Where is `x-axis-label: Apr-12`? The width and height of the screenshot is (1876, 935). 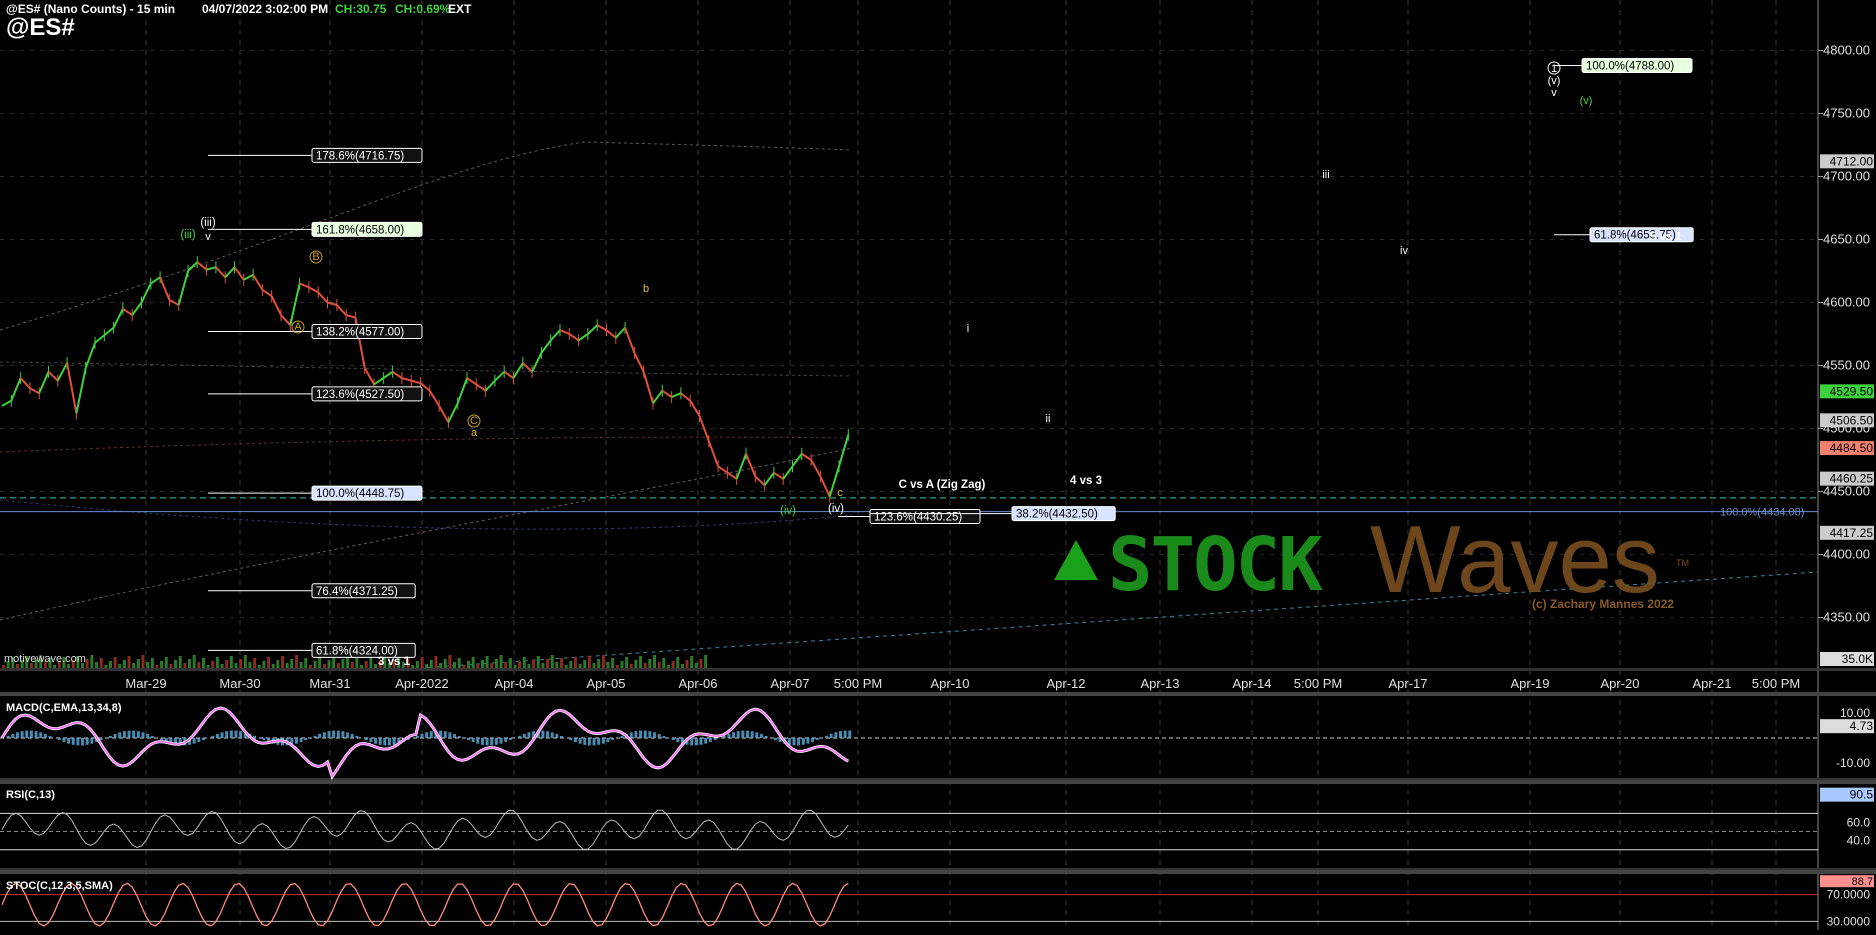
x-axis-label: Apr-12 is located at coordinates (1065, 683).